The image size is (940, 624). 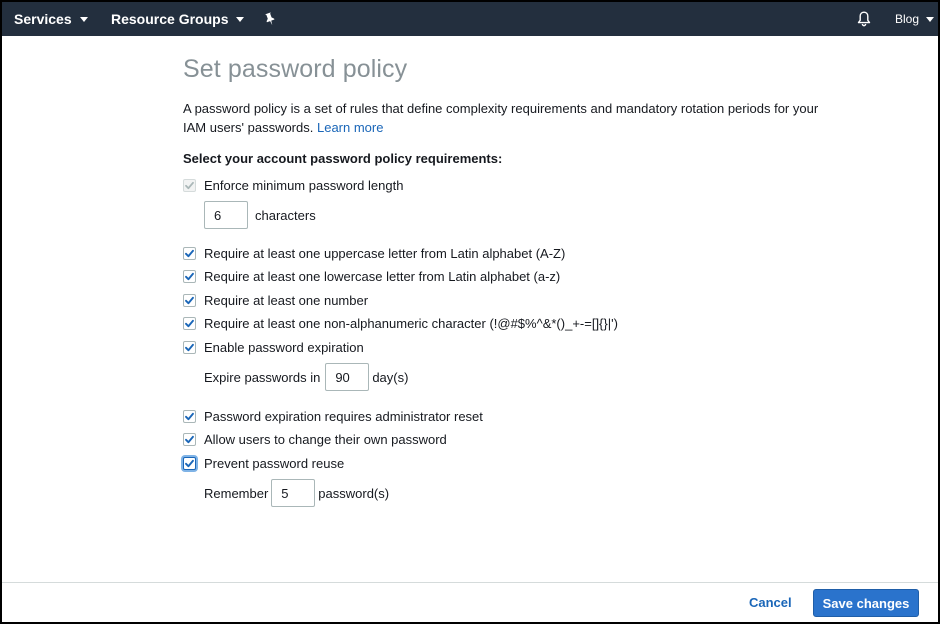 I want to click on pin-button, so click(x=270, y=19).